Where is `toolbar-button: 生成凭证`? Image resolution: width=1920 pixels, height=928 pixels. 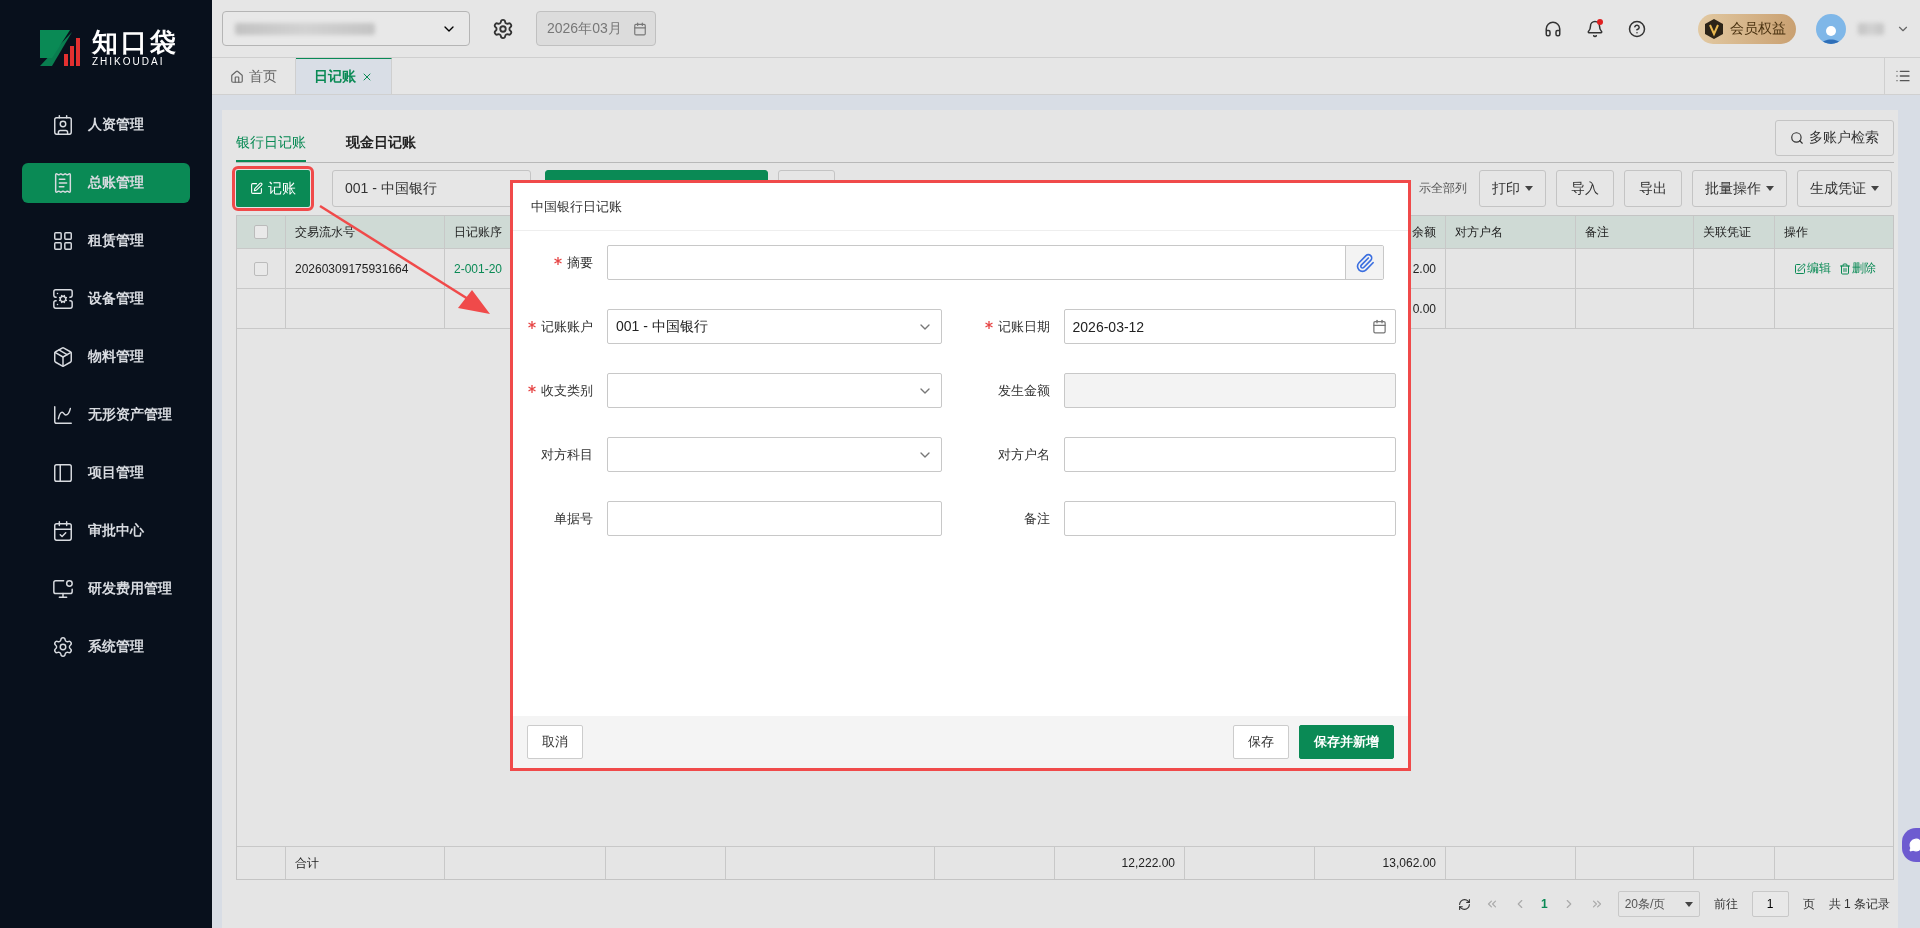 toolbar-button: 生成凭证 is located at coordinates (1844, 188).